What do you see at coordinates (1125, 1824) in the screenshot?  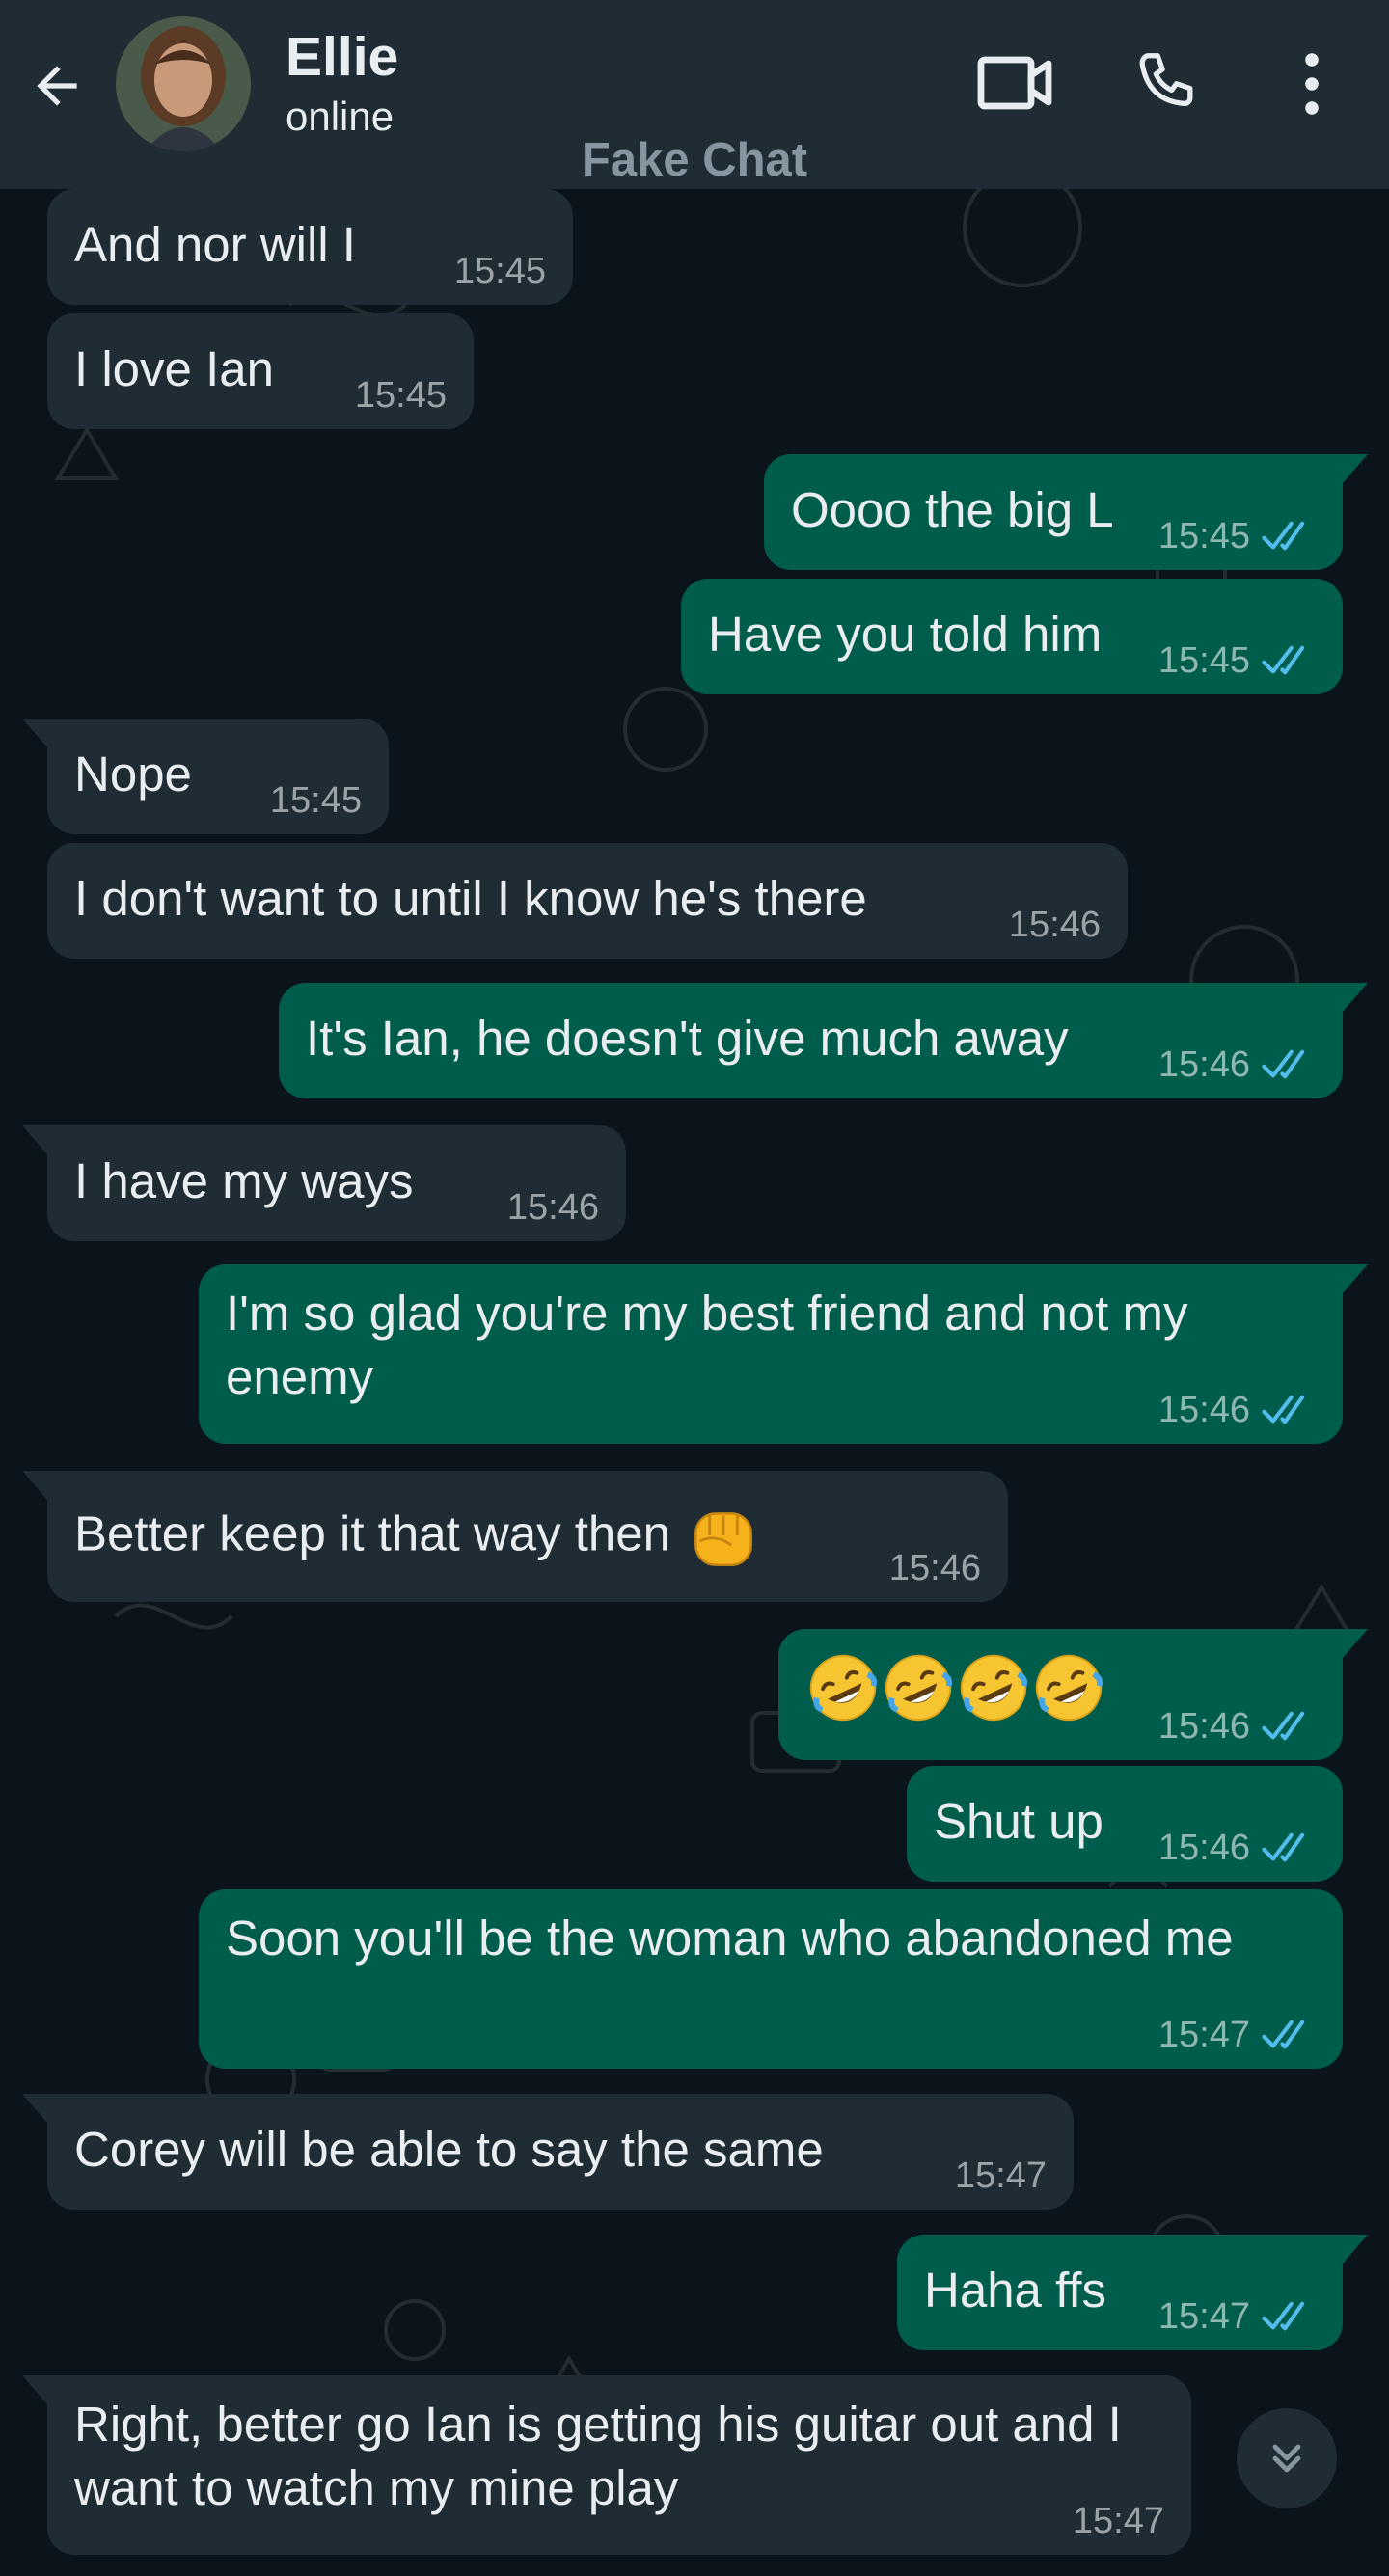 I see `outgoing-message-bubble: Shut up 15:46` at bounding box center [1125, 1824].